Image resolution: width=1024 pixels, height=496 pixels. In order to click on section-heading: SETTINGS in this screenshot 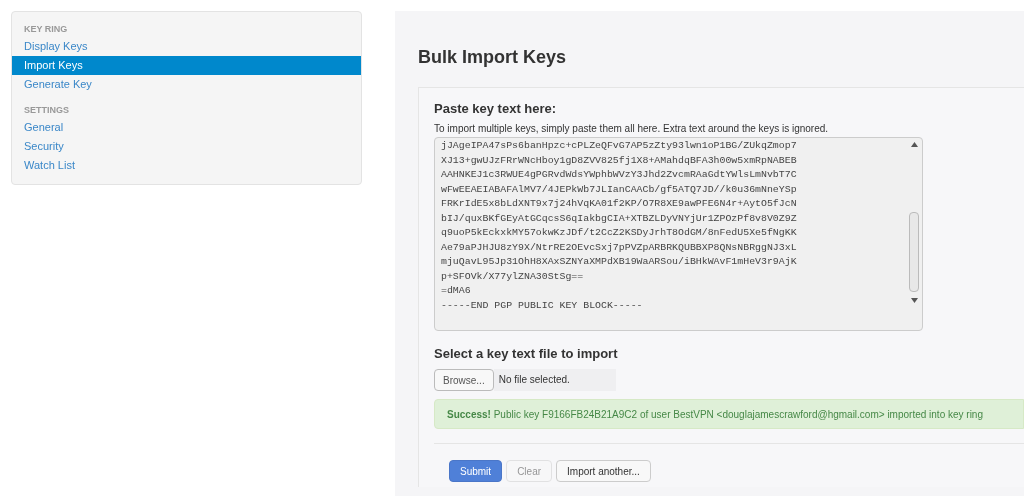, I will do `click(46, 110)`.